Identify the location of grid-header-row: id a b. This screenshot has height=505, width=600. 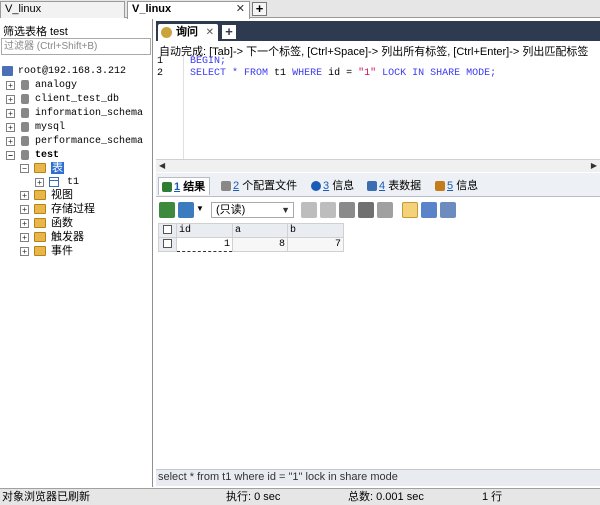
(251, 230).